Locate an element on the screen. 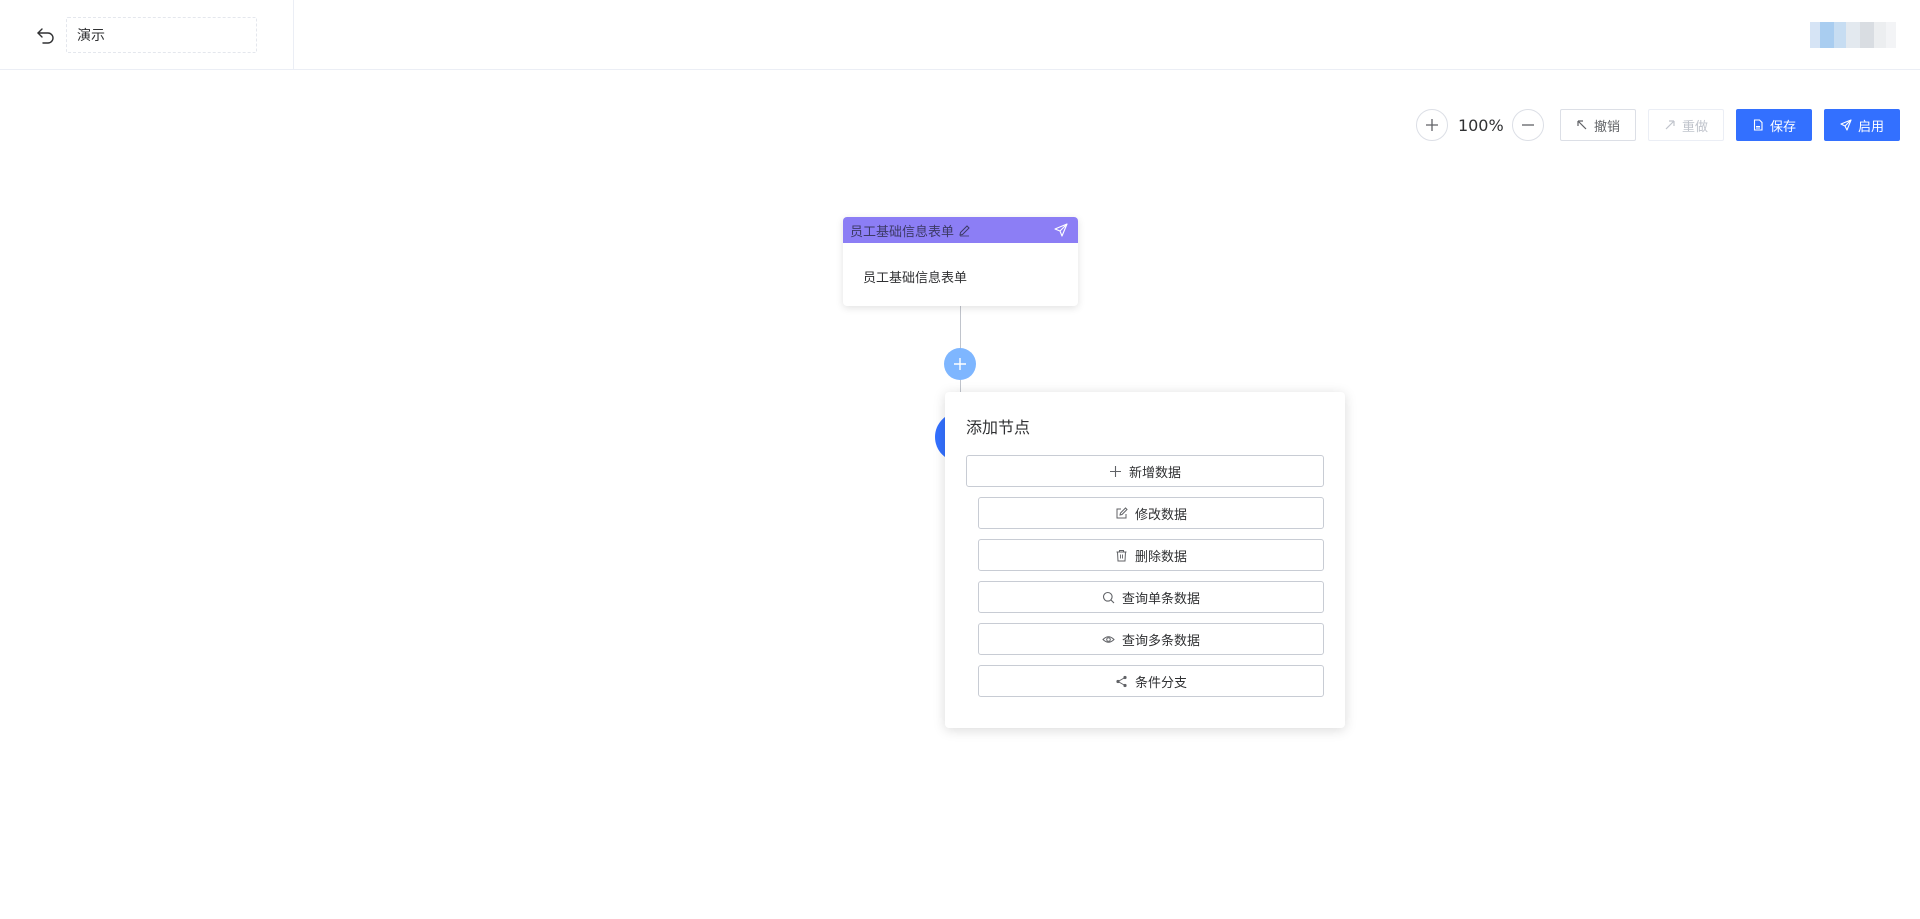  document-icon is located at coordinates (1758, 125).